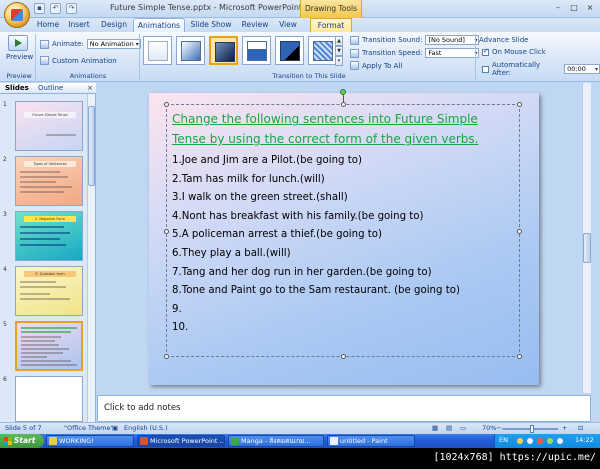  Describe the element at coordinates (376, 65) in the screenshot. I see `apply-to-all-button: Apply To All` at that location.